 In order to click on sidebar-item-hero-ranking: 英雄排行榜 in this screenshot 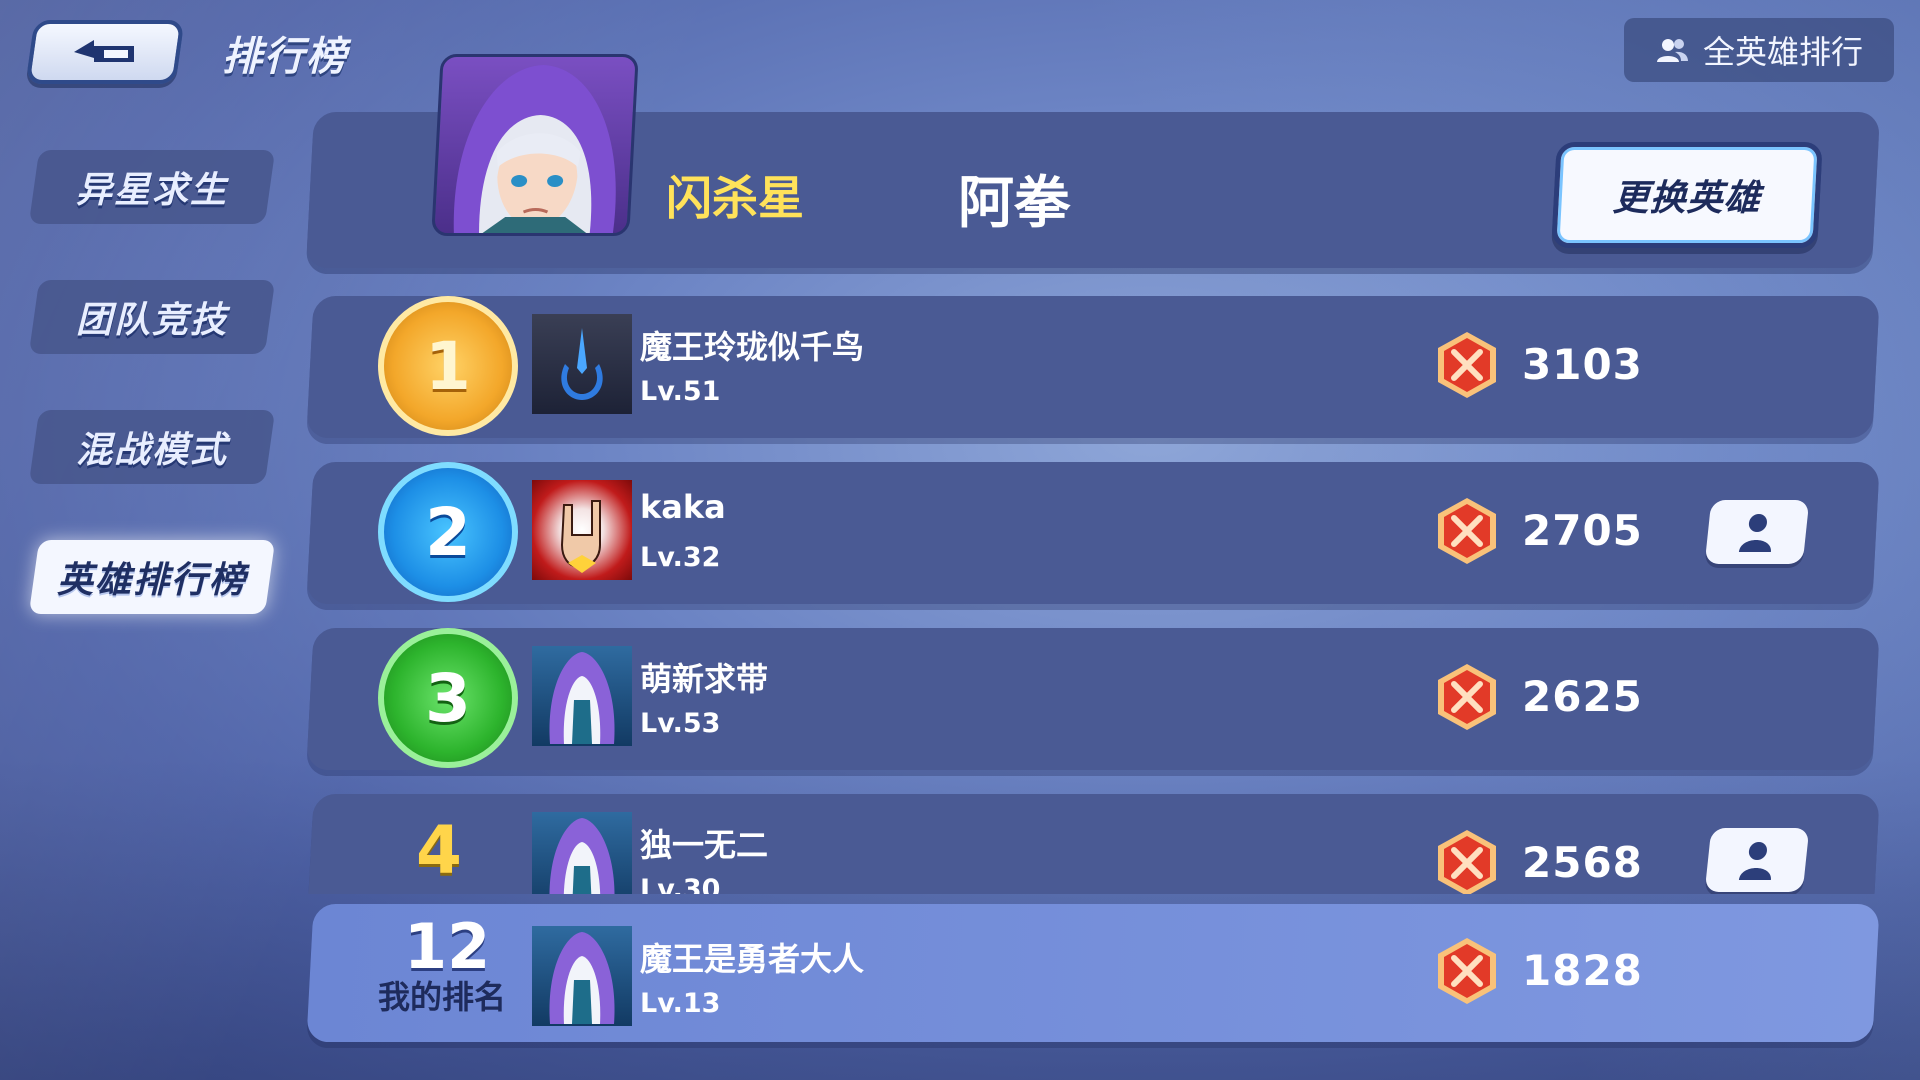, I will do `click(152, 577)`.